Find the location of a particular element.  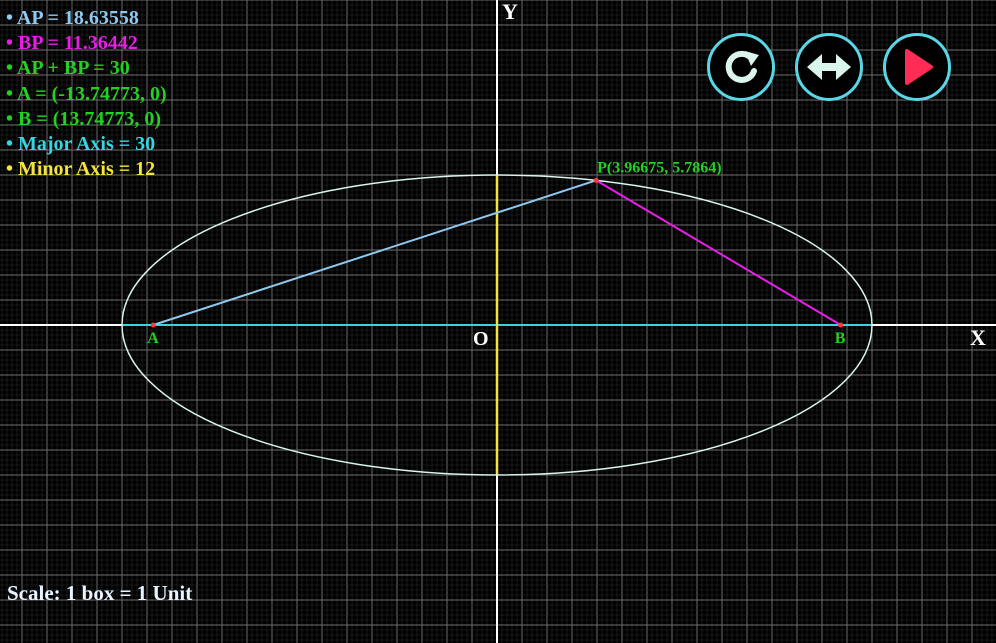

reset-button is located at coordinates (741, 67).